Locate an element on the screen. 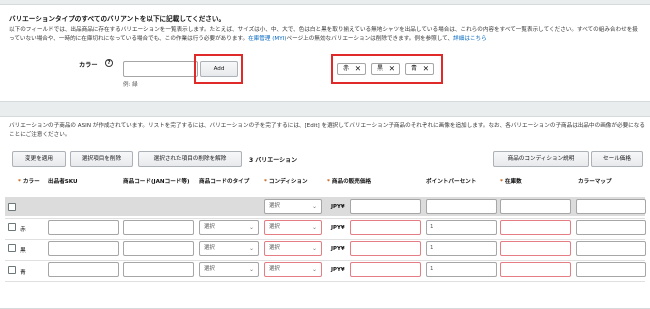 Image resolution: width=650 pixels, height=309 pixels. details-link: 詳細はこちら is located at coordinates (470, 39).